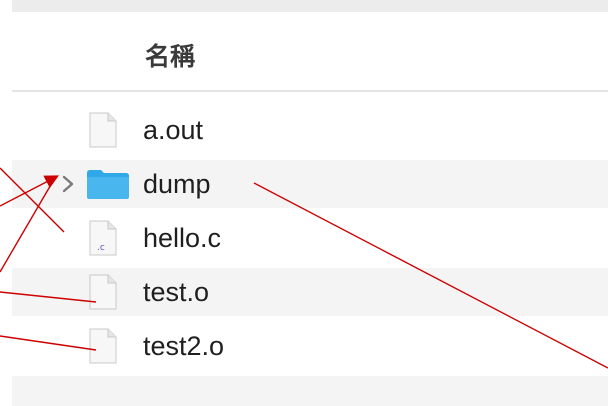 Image resolution: width=608 pixels, height=406 pixels. Describe the element at coordinates (310, 130) in the screenshot. I see `file-row-a-out: a.out` at that location.